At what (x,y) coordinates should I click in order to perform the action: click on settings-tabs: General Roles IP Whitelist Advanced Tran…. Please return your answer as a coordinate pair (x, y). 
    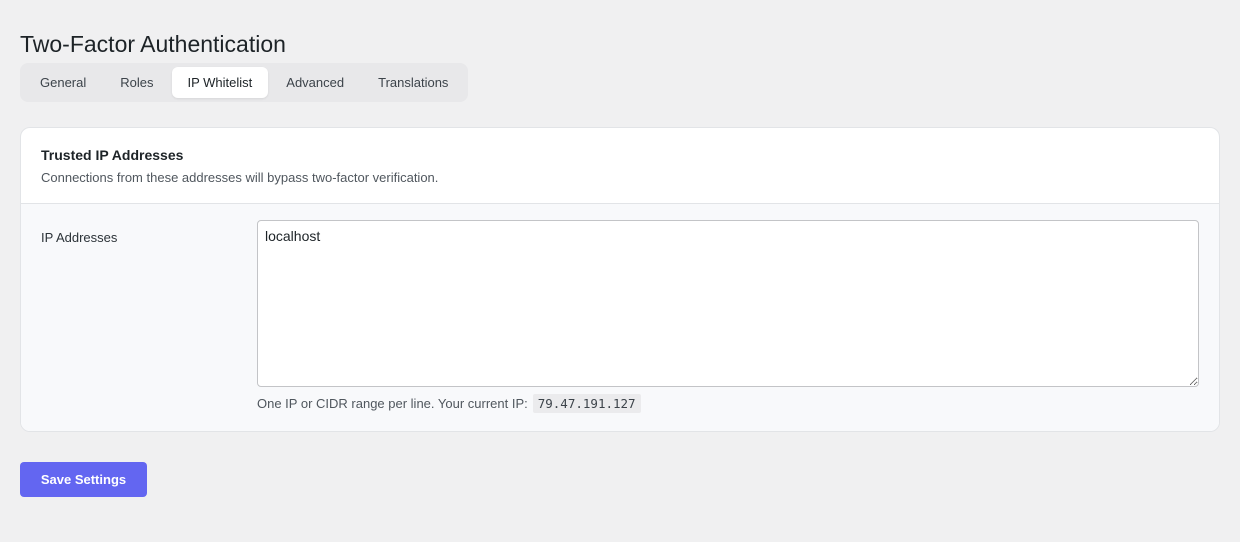
    Looking at the image, I should click on (244, 82).